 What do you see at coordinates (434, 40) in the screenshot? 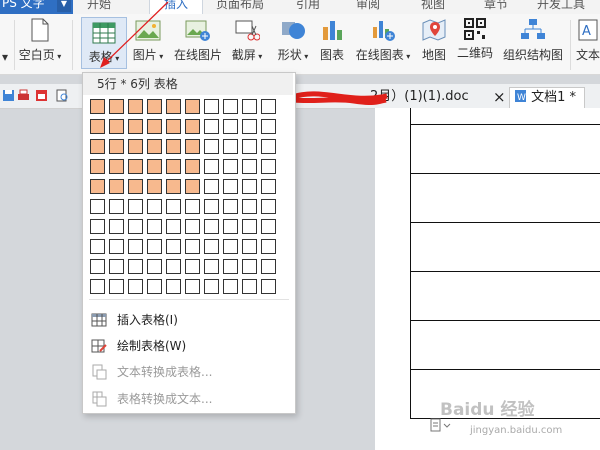
I see `map-button: 地图` at bounding box center [434, 40].